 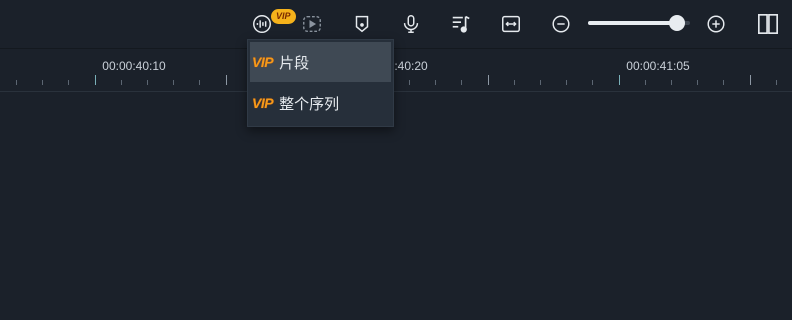 I want to click on zoom-out-icon, so click(x=561, y=24).